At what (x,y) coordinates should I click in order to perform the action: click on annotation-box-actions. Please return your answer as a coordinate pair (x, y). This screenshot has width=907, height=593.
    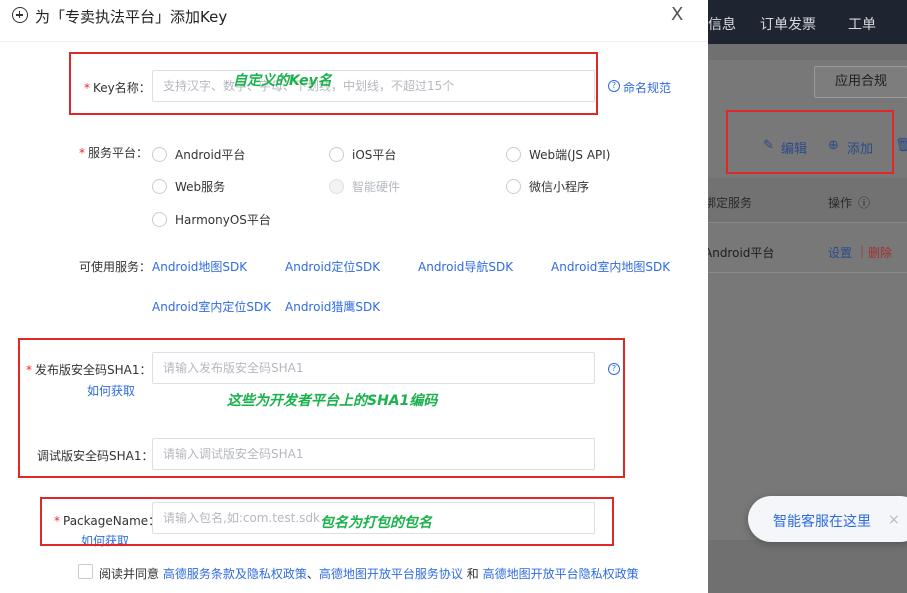
    Looking at the image, I should click on (810, 142).